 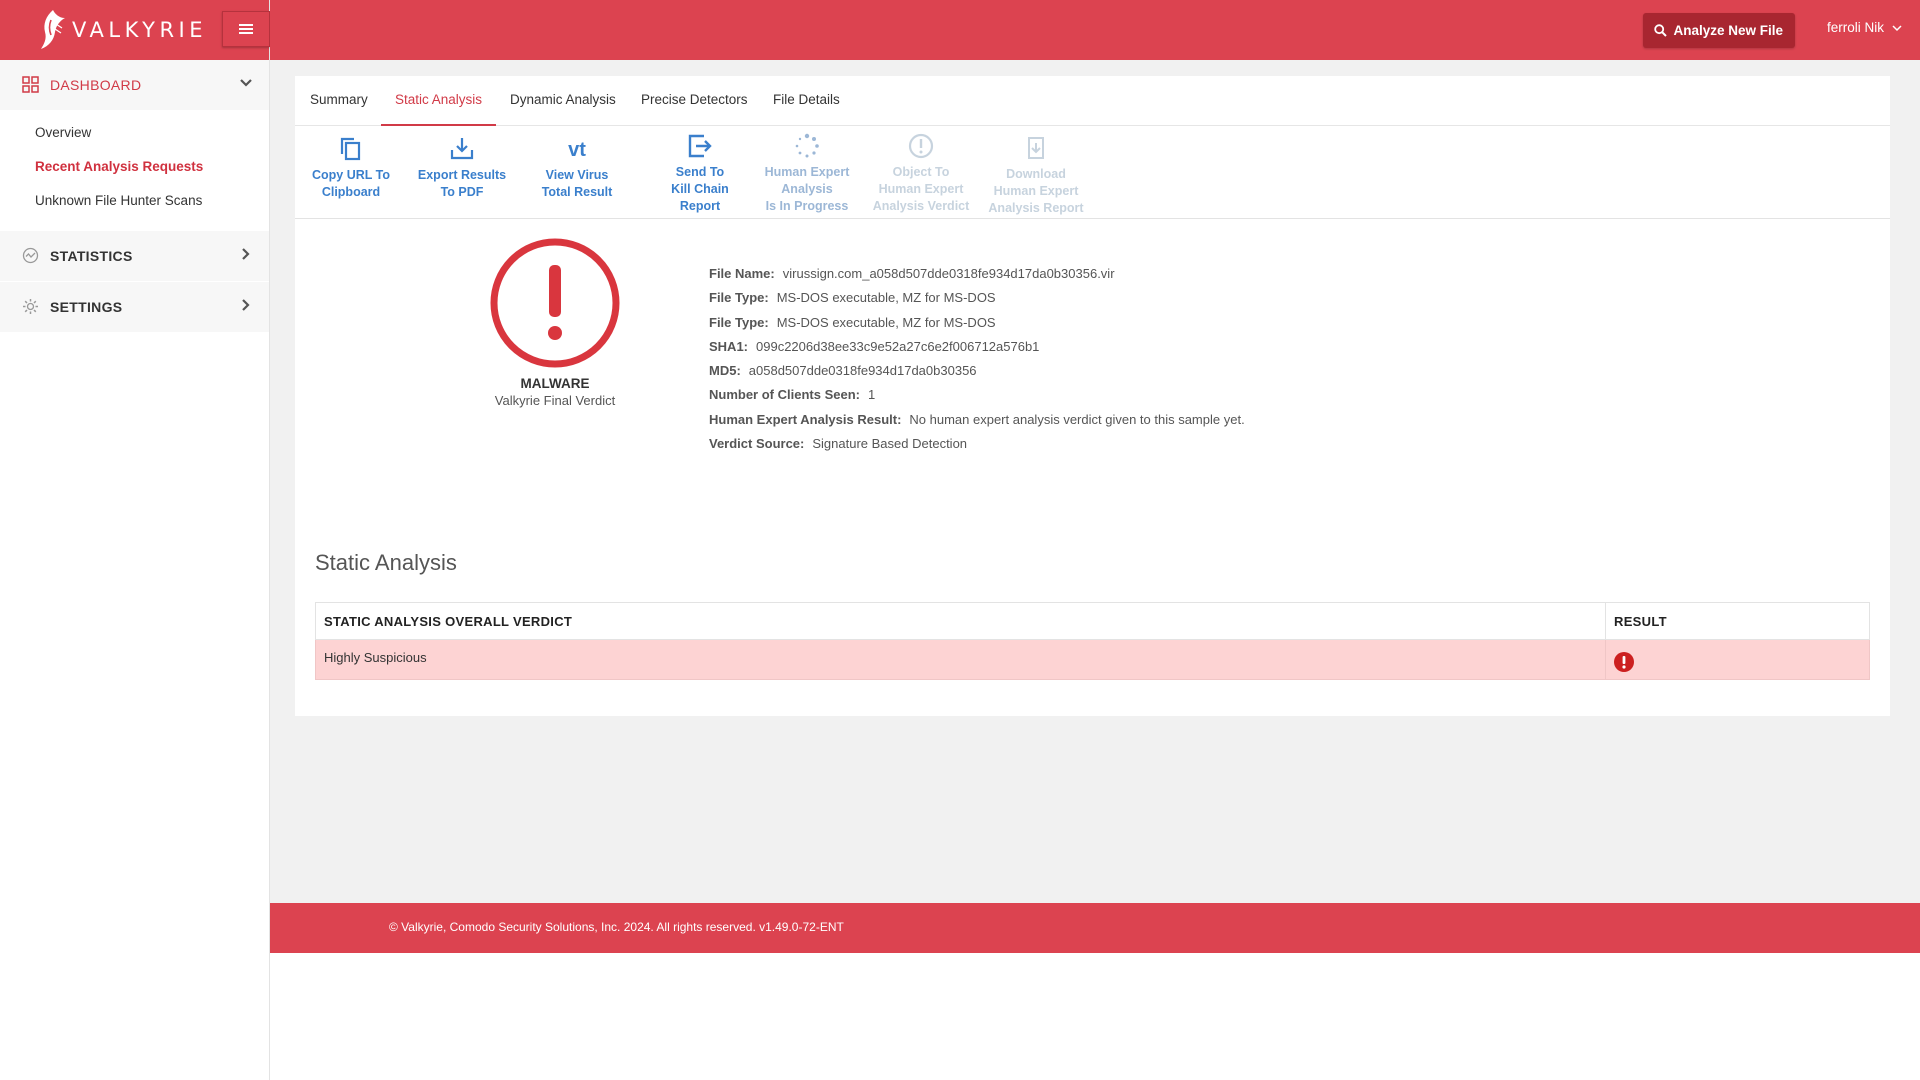 I want to click on top-bar: Analyze New File ferroli Nik, so click(x=1095, y=30).